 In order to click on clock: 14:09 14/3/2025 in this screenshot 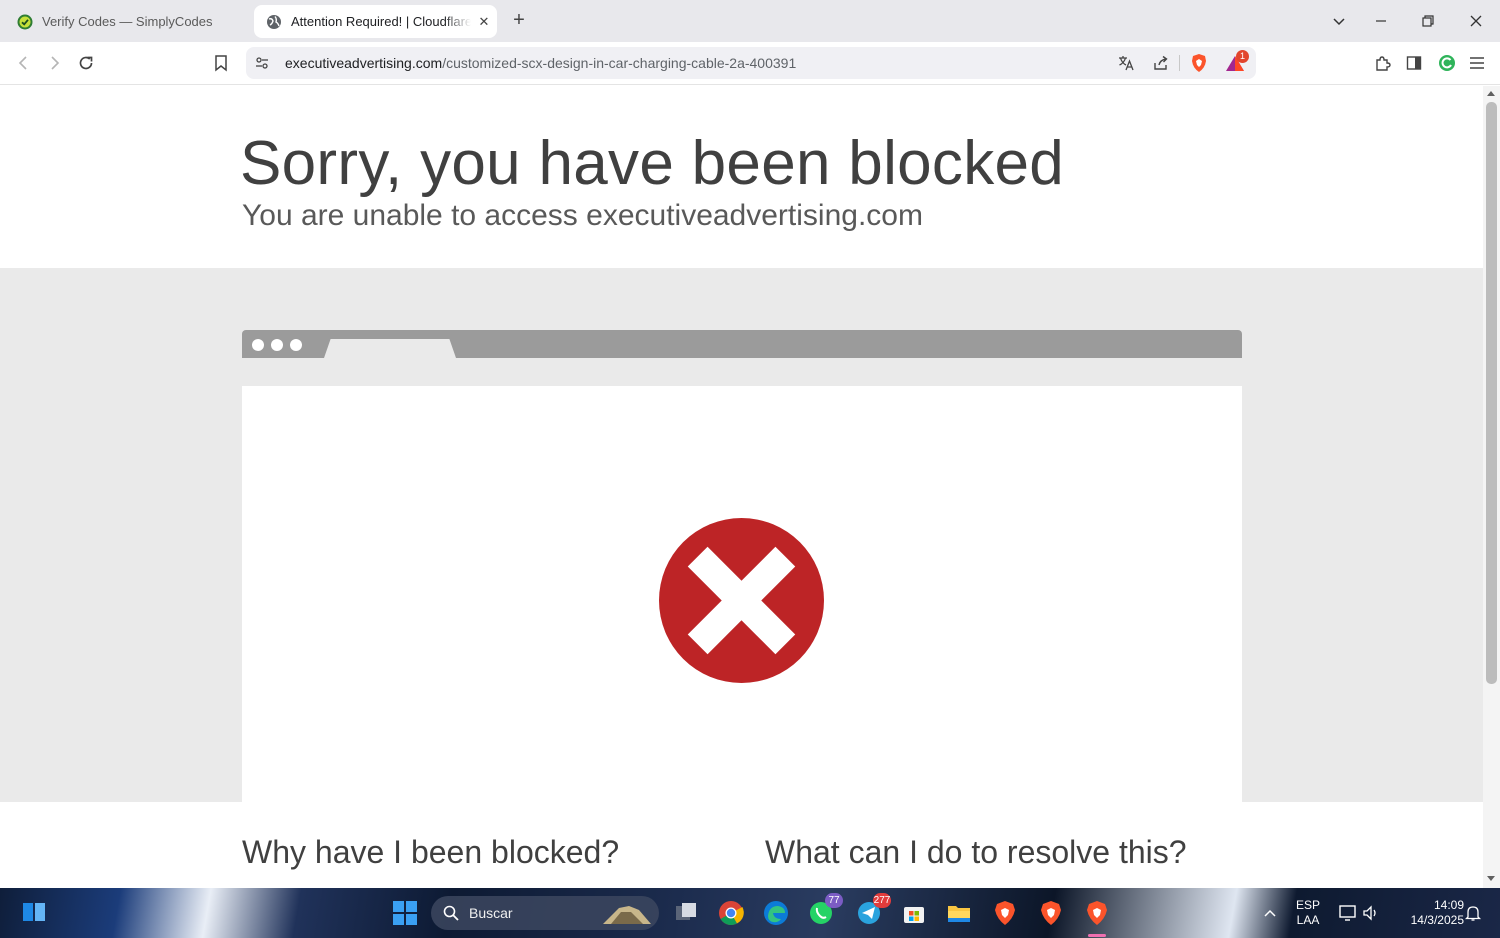, I will do `click(1426, 913)`.